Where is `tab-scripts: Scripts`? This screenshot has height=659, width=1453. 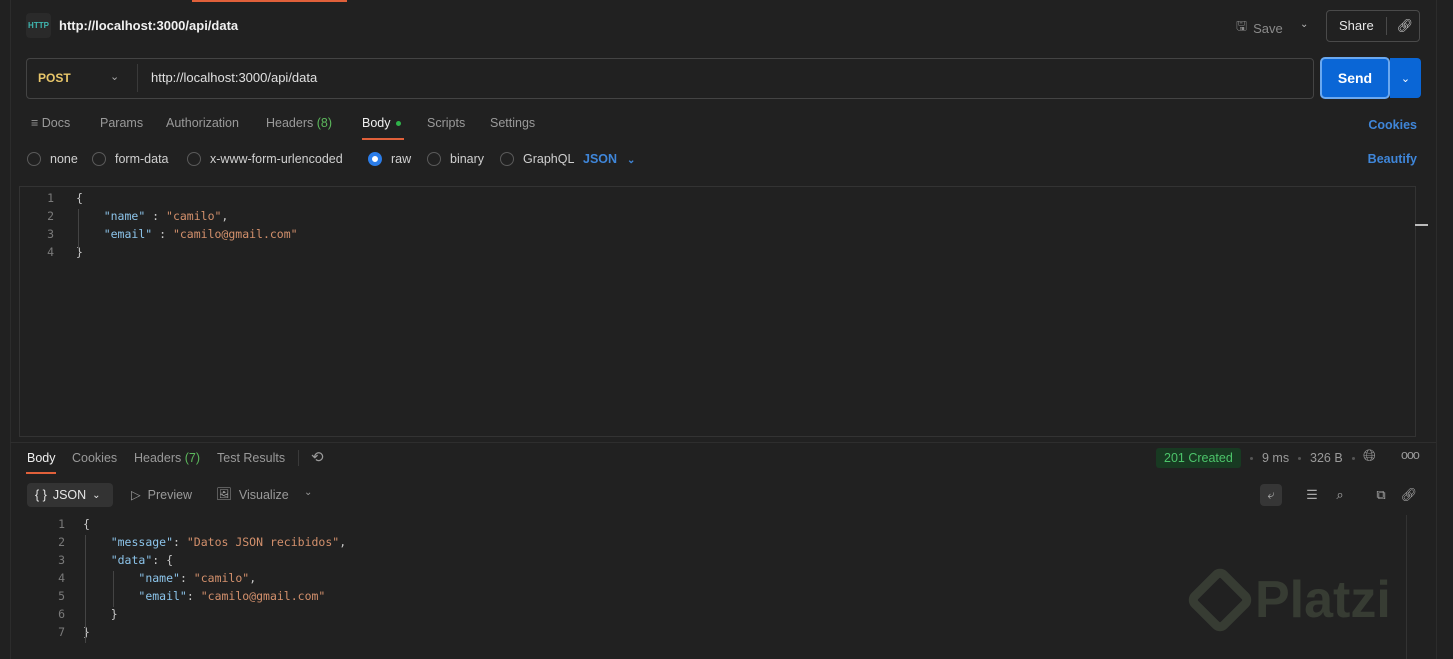 tab-scripts: Scripts is located at coordinates (446, 123).